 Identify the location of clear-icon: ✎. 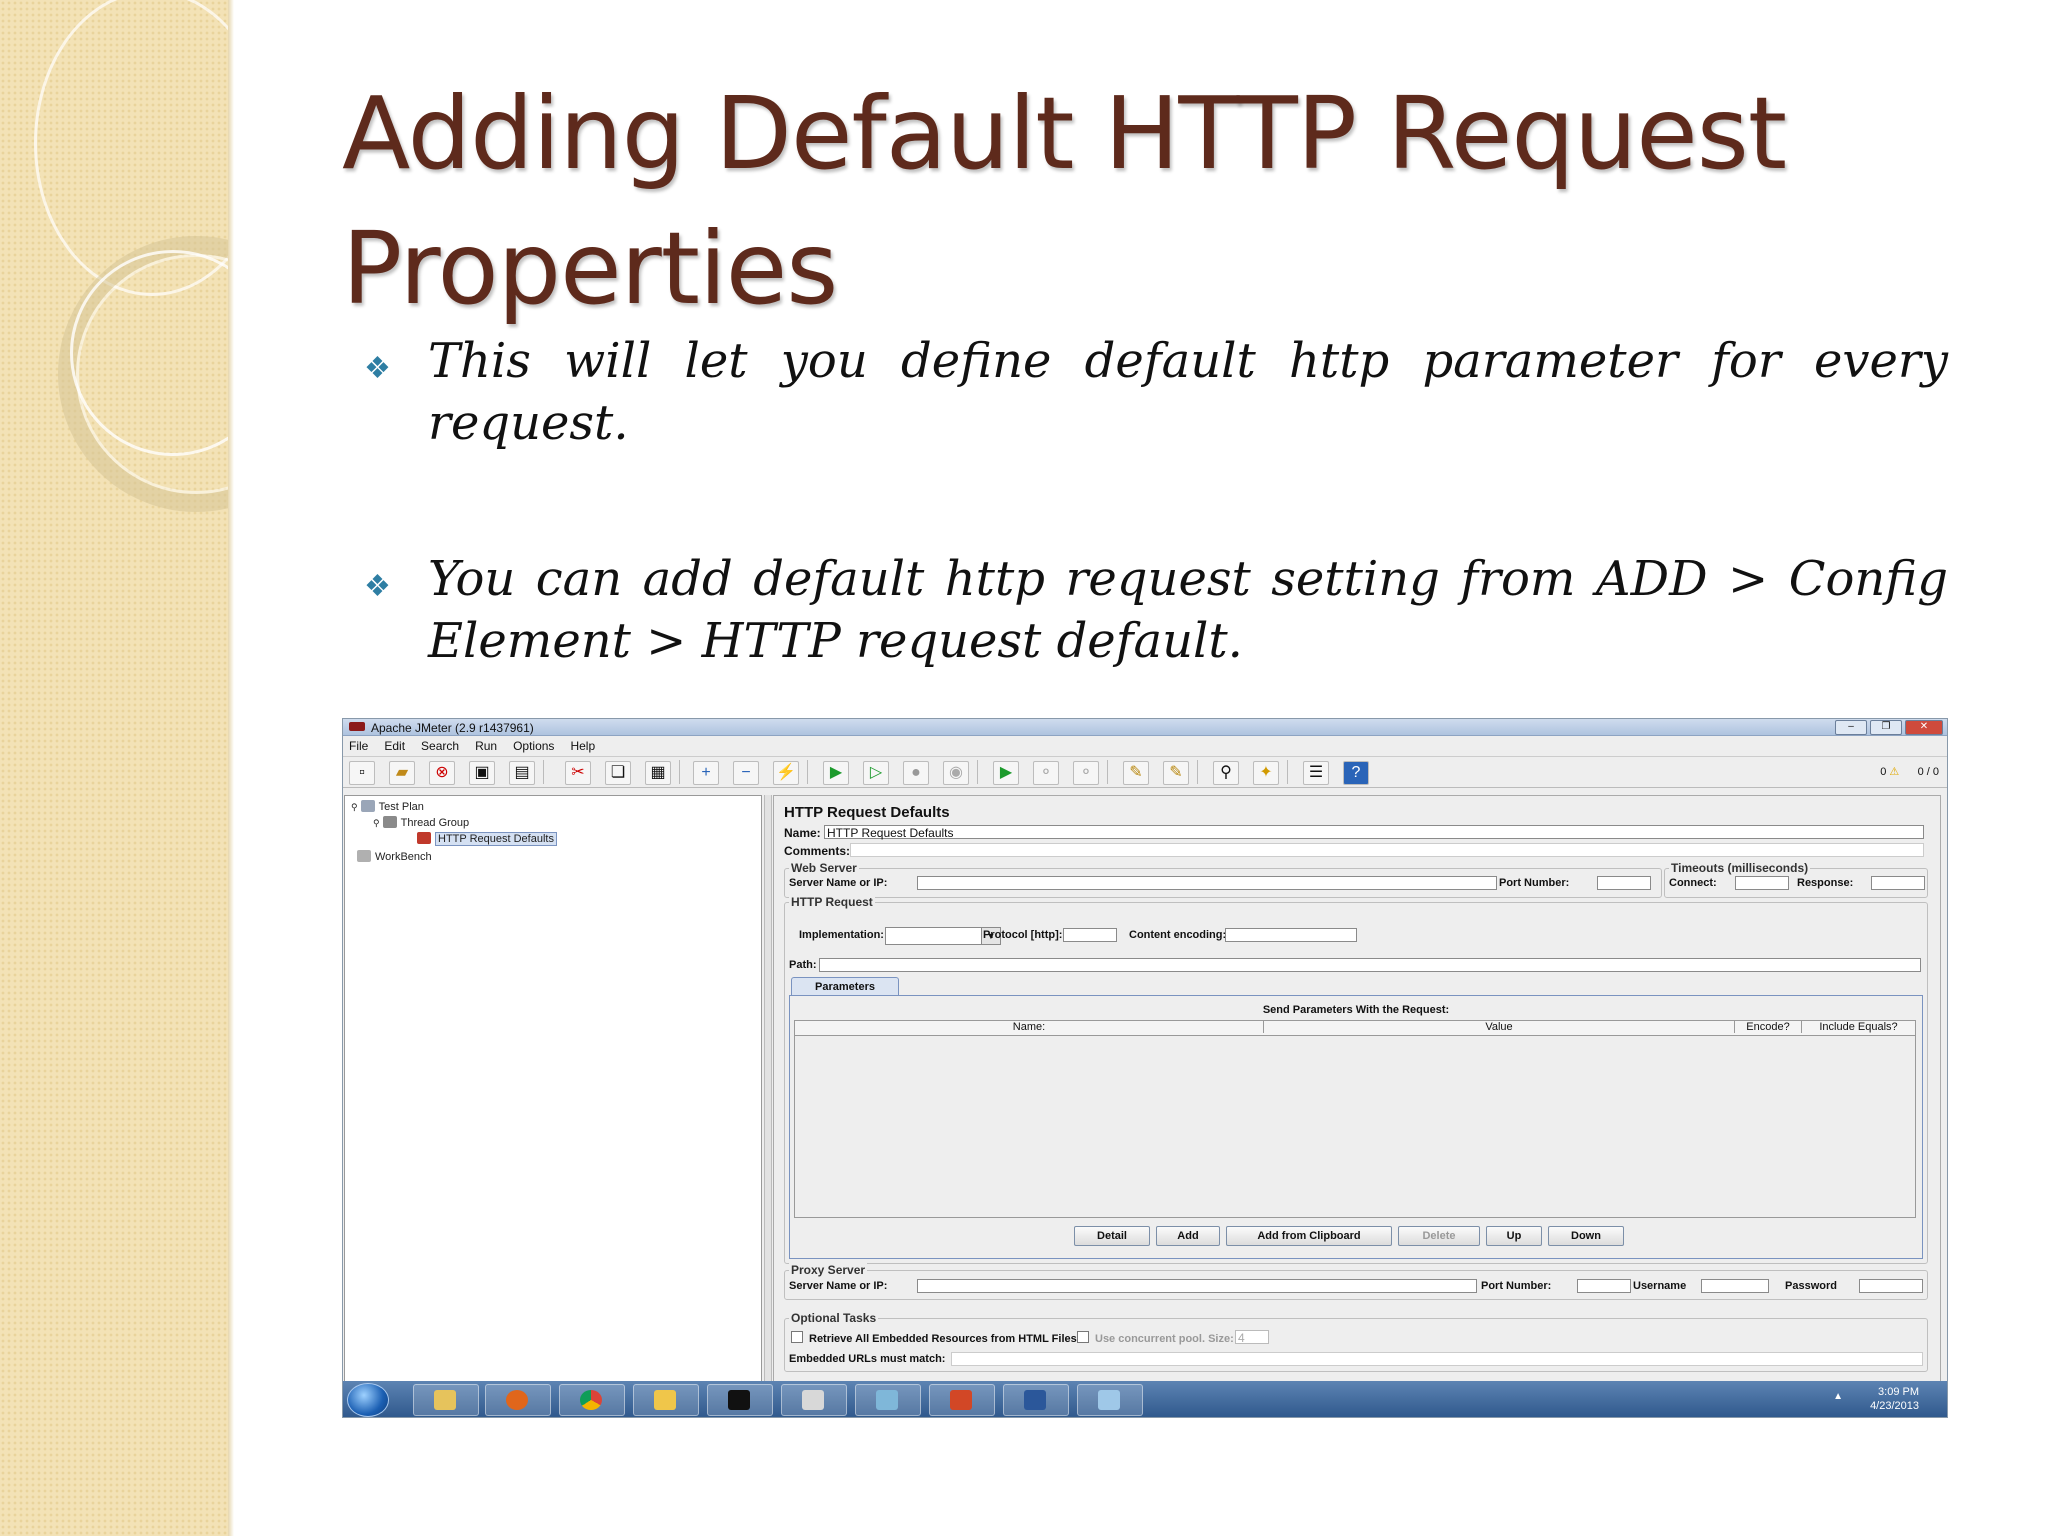
(1136, 773).